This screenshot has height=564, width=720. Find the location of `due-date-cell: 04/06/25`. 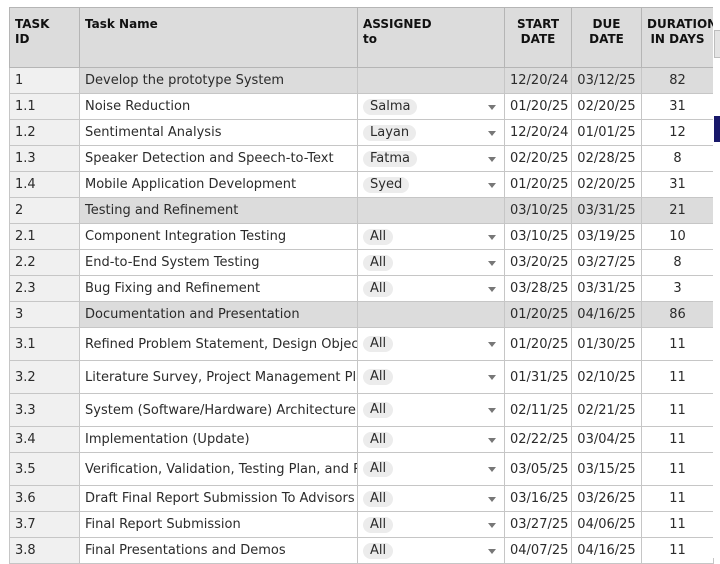

due-date-cell: 04/06/25 is located at coordinates (606, 524).